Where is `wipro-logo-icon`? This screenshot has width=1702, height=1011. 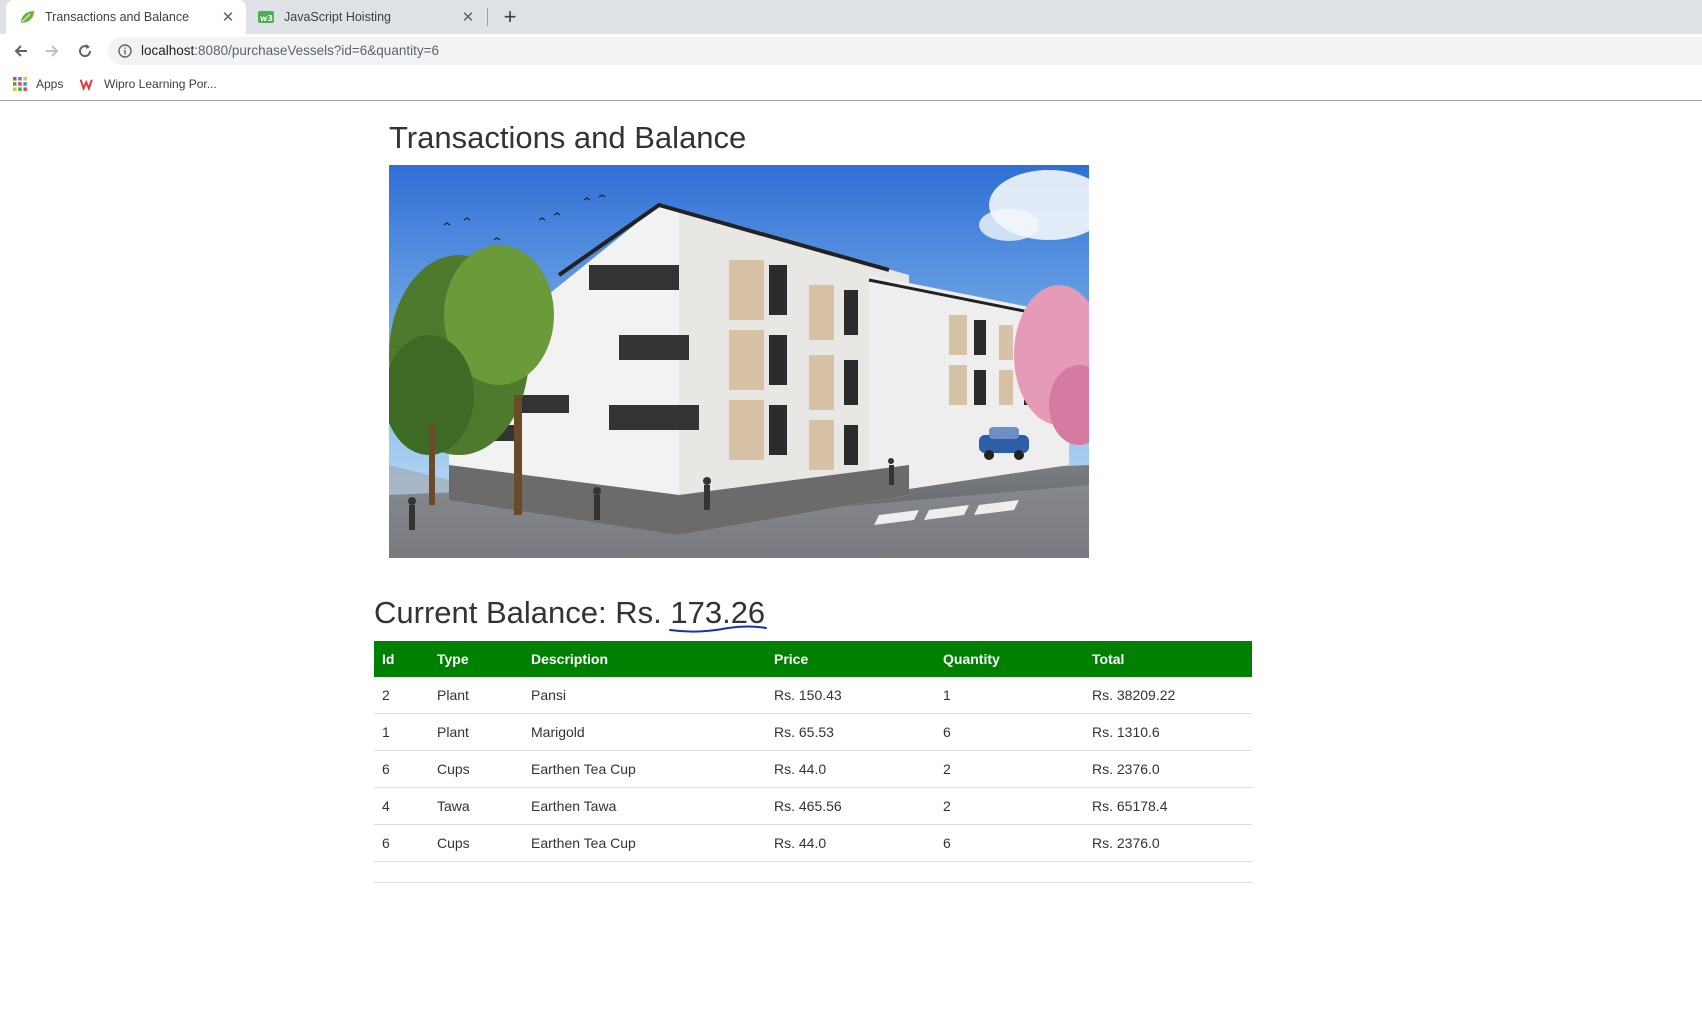 wipro-logo-icon is located at coordinates (88, 84).